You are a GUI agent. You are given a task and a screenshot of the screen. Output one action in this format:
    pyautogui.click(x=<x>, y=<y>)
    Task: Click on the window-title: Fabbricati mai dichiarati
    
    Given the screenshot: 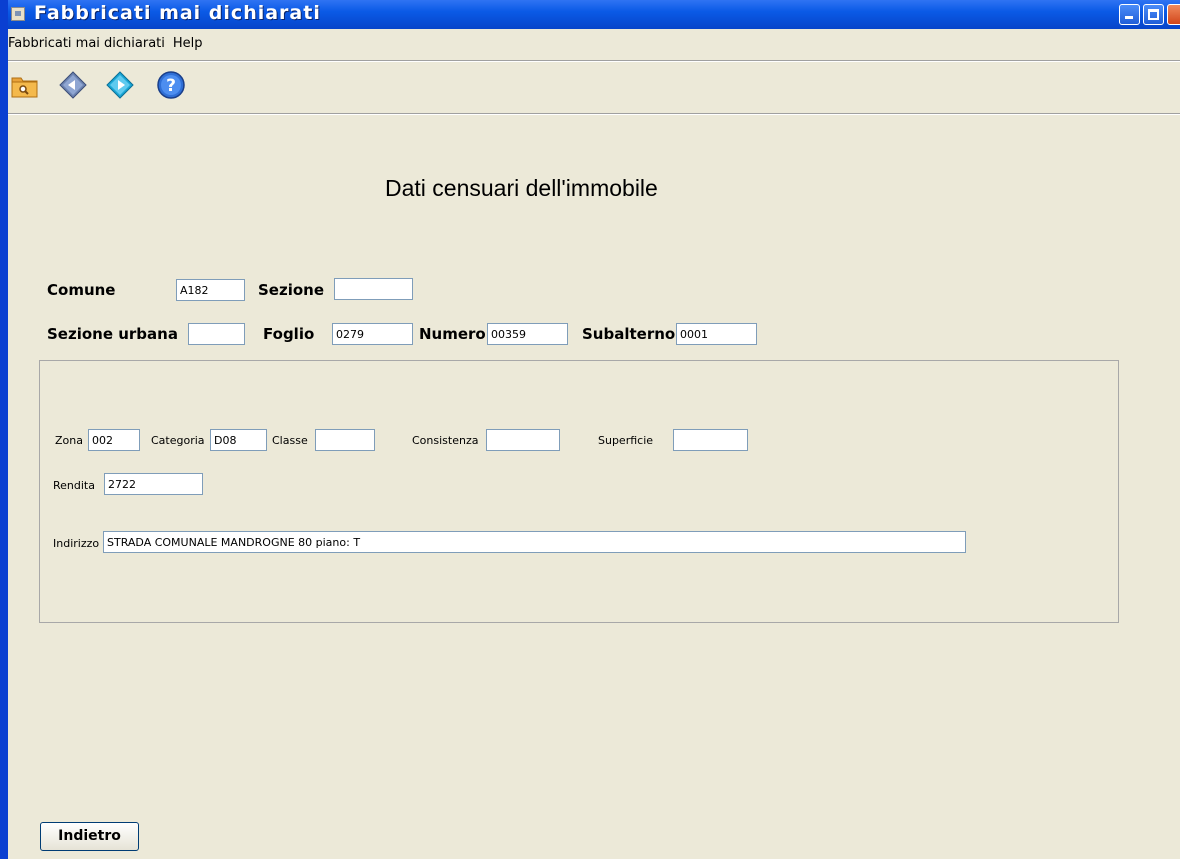 What is the action you would take?
    pyautogui.click(x=177, y=13)
    